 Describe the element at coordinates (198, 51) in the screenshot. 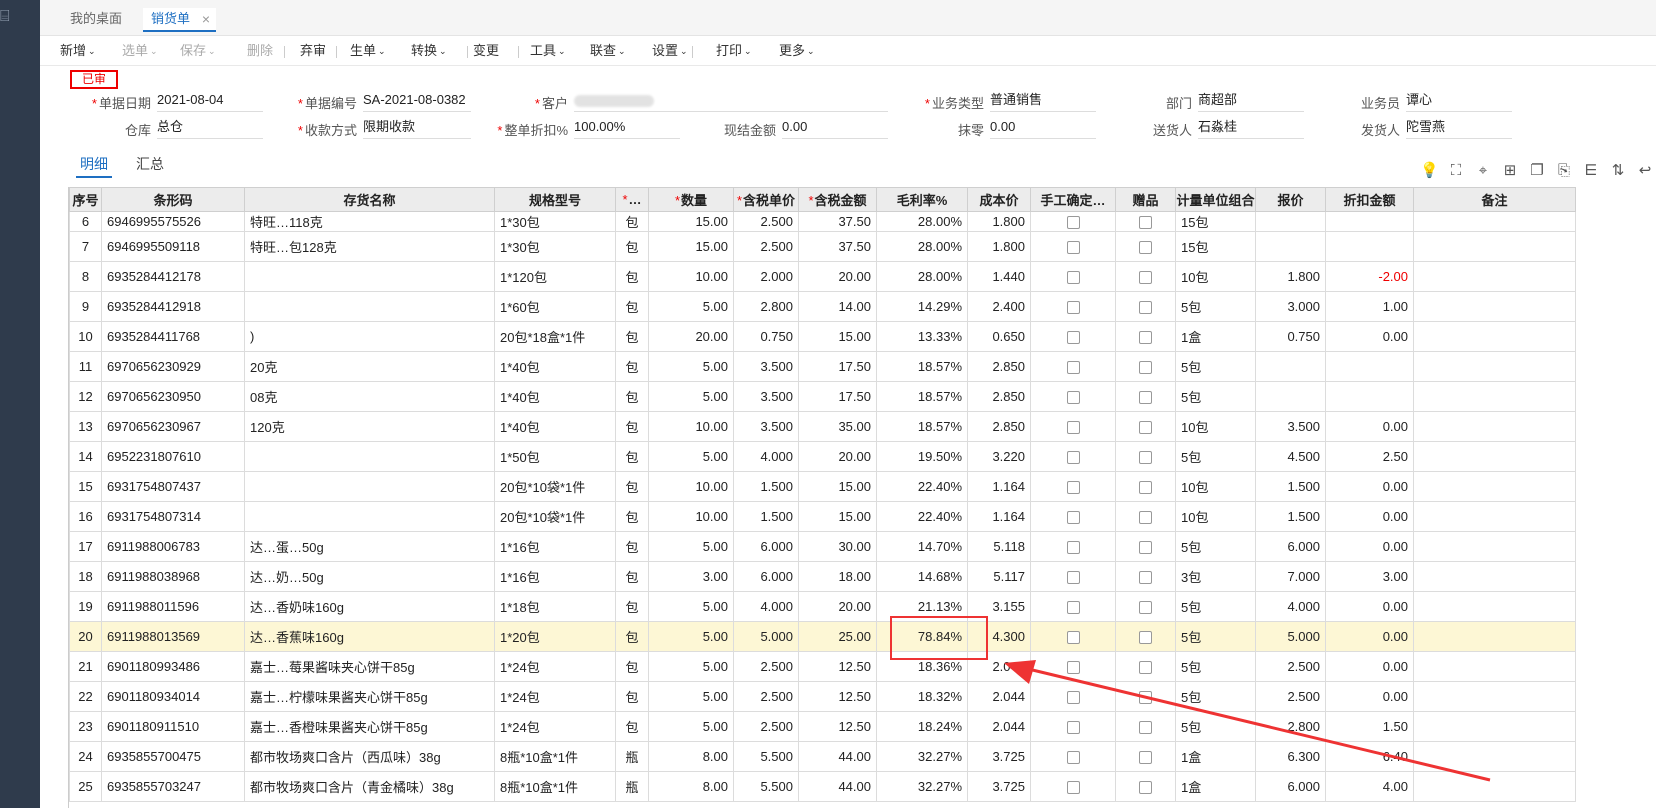

I see `toolbar-button: 保存 ⌄` at that location.